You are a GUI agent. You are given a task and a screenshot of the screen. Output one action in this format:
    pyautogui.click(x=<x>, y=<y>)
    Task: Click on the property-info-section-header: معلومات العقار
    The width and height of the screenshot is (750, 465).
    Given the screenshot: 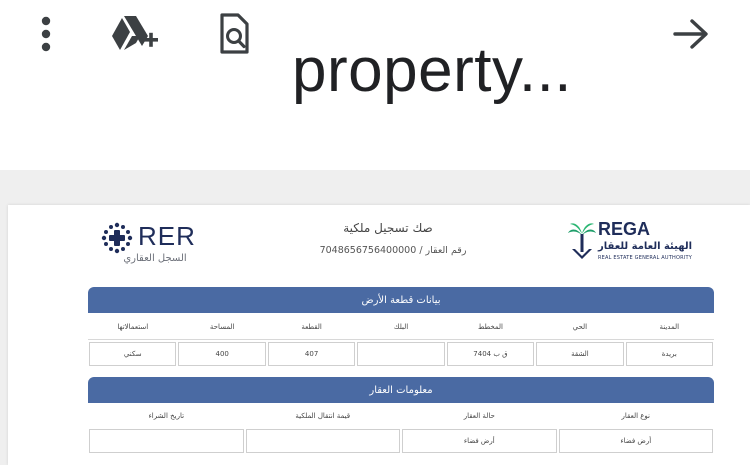 What is the action you would take?
    pyautogui.click(x=401, y=390)
    